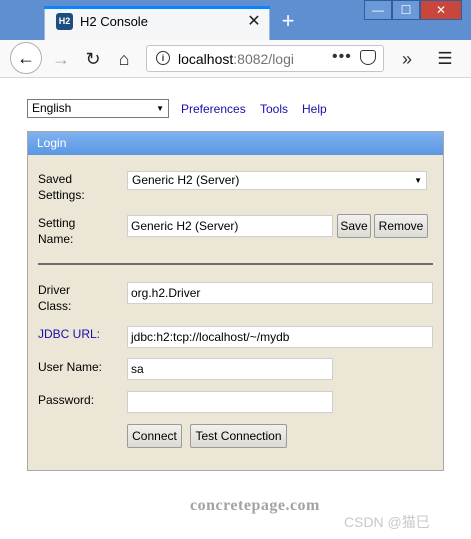 The image size is (471, 539). Describe the element at coordinates (55, 306) in the screenshot. I see `driver-class-label-line2: Class:` at that location.